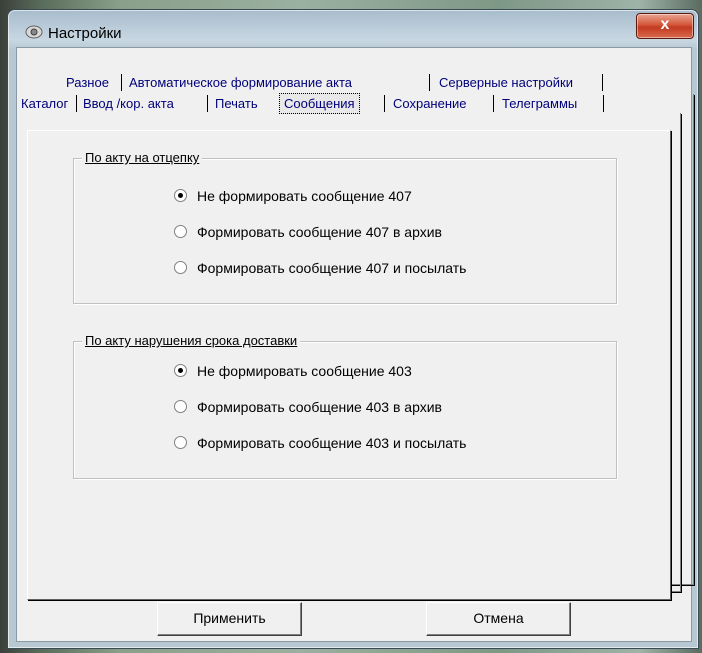  I want to click on radio-407-send: Формировать сообщение 407 и посылать, so click(320, 268).